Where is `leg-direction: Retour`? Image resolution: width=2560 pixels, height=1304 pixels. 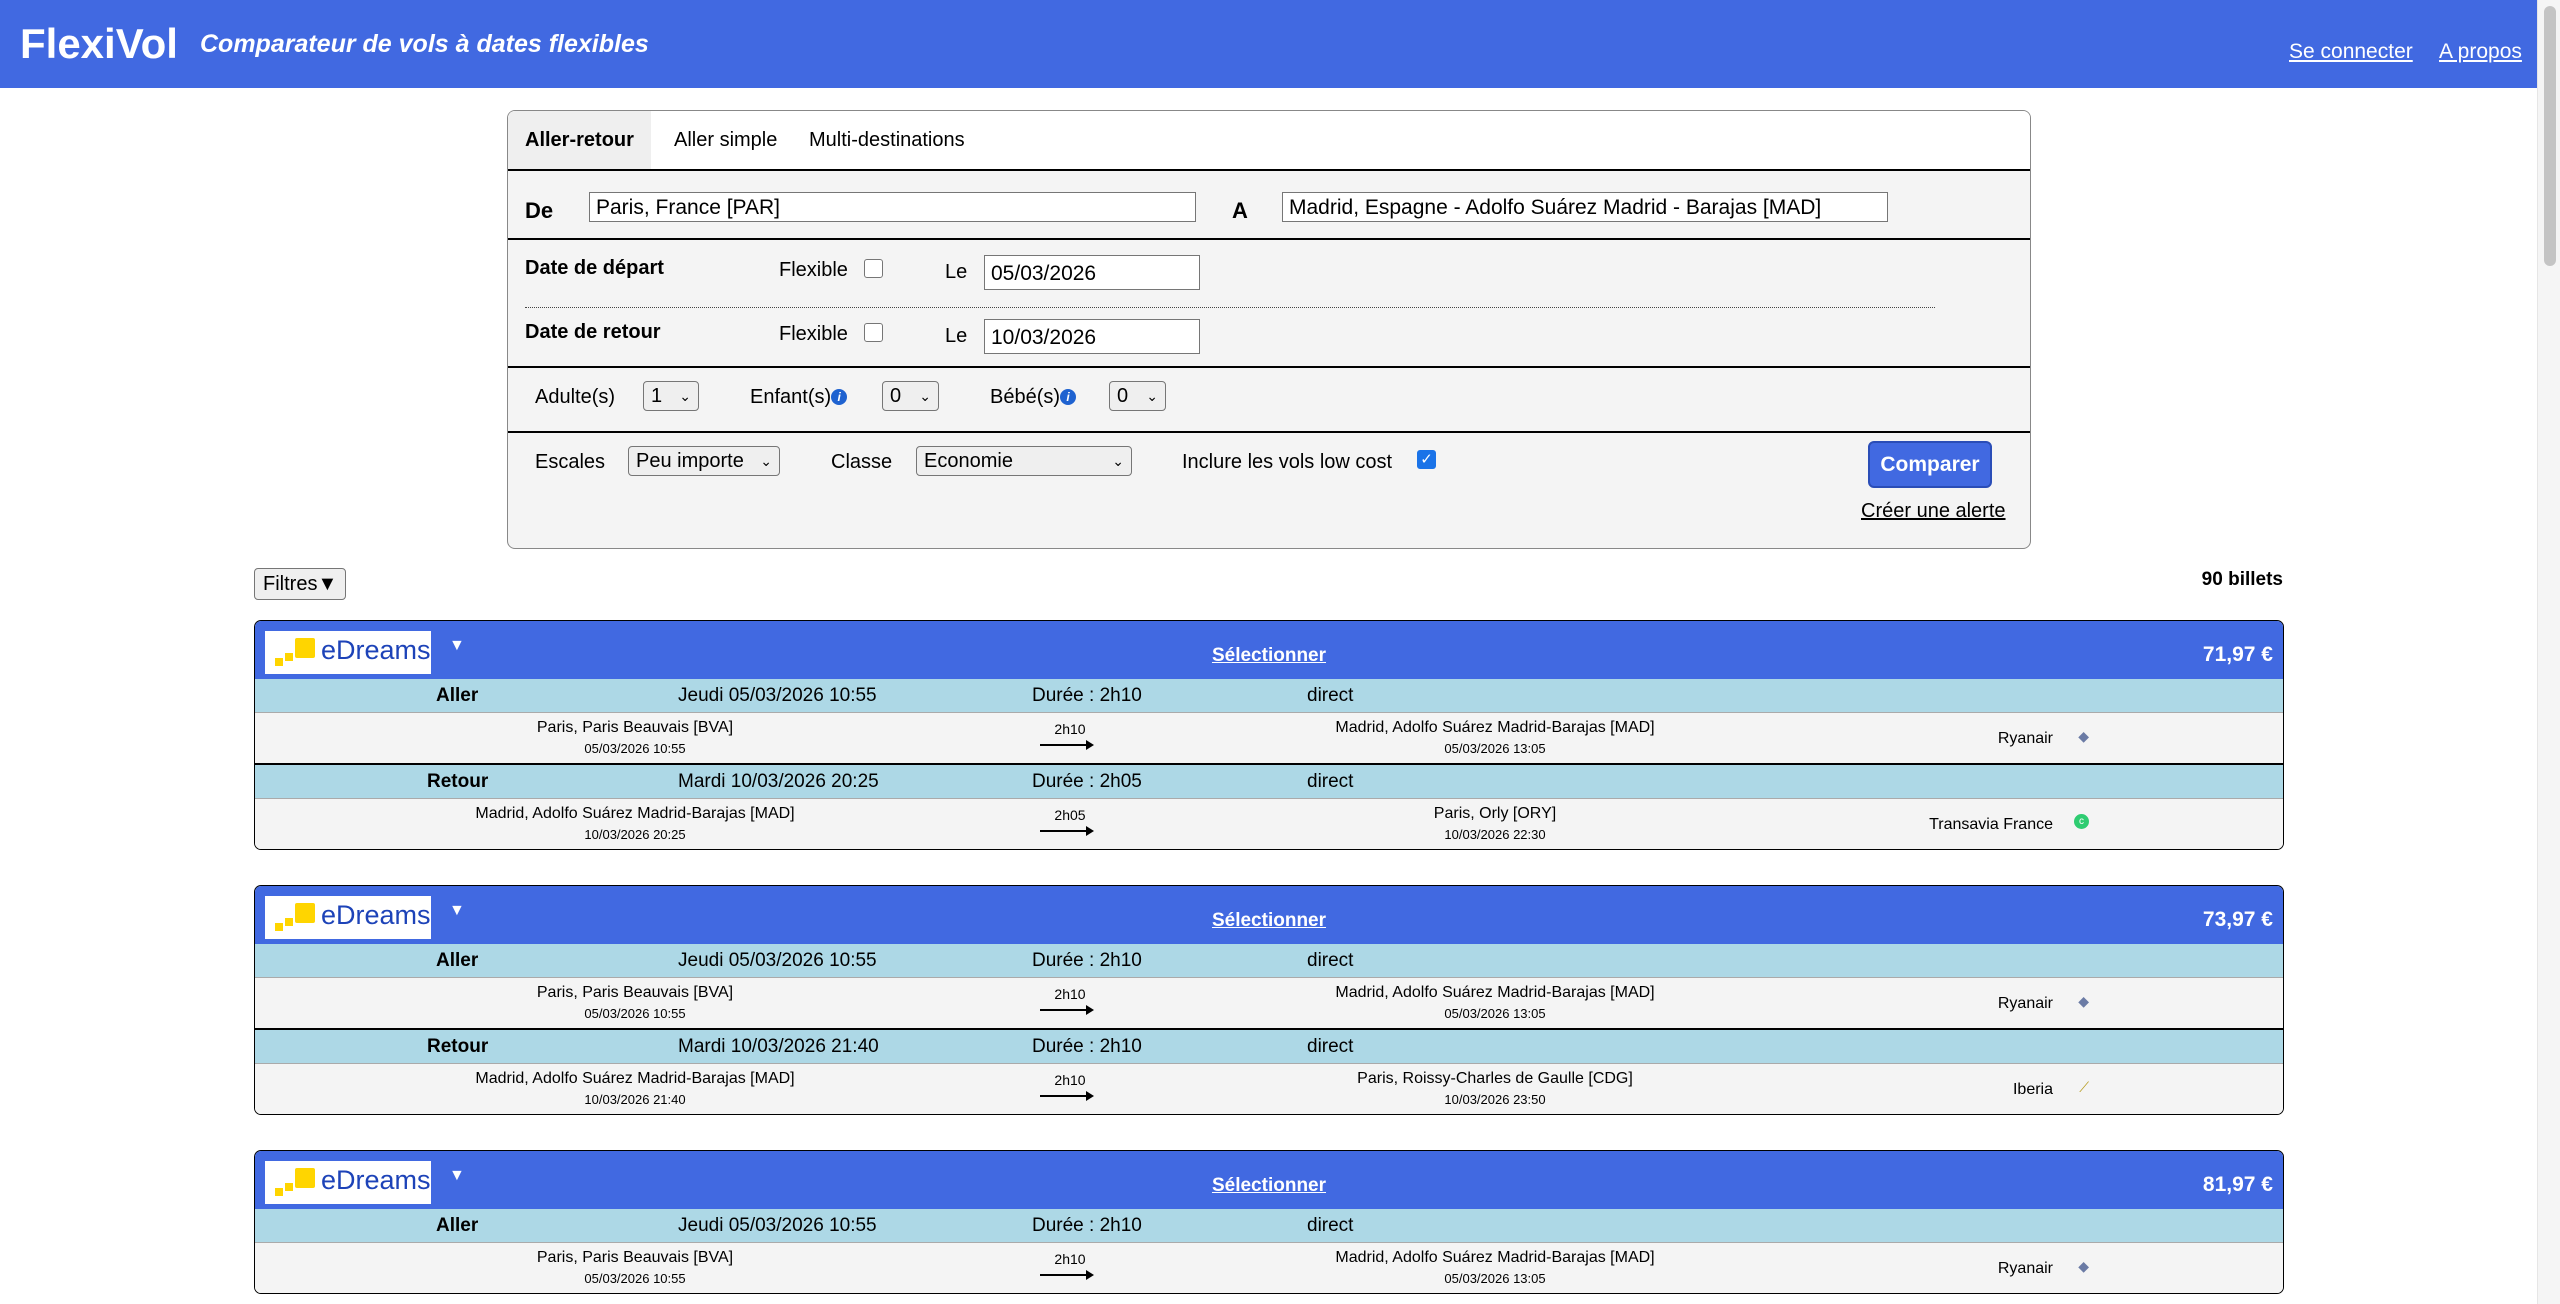 leg-direction: Retour is located at coordinates (458, 1046).